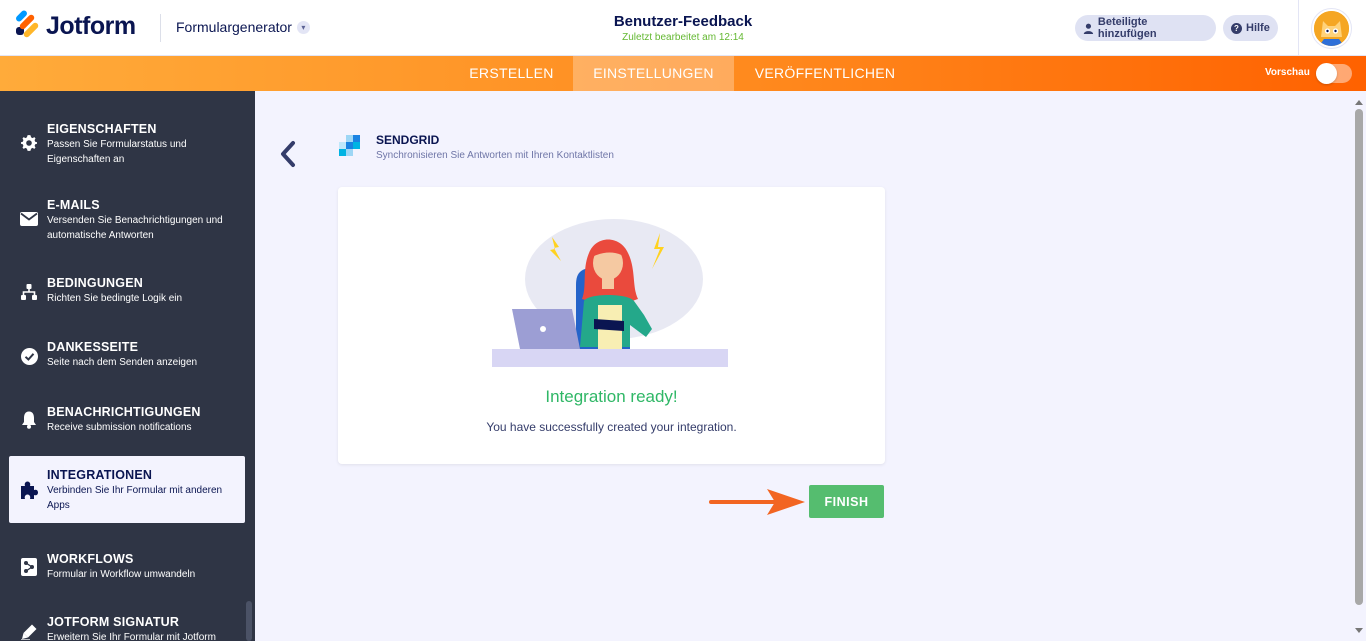 Image resolution: width=1366 pixels, height=641 pixels. Describe the element at coordinates (1326, 73) in the screenshot. I see `toggle-knob` at that location.